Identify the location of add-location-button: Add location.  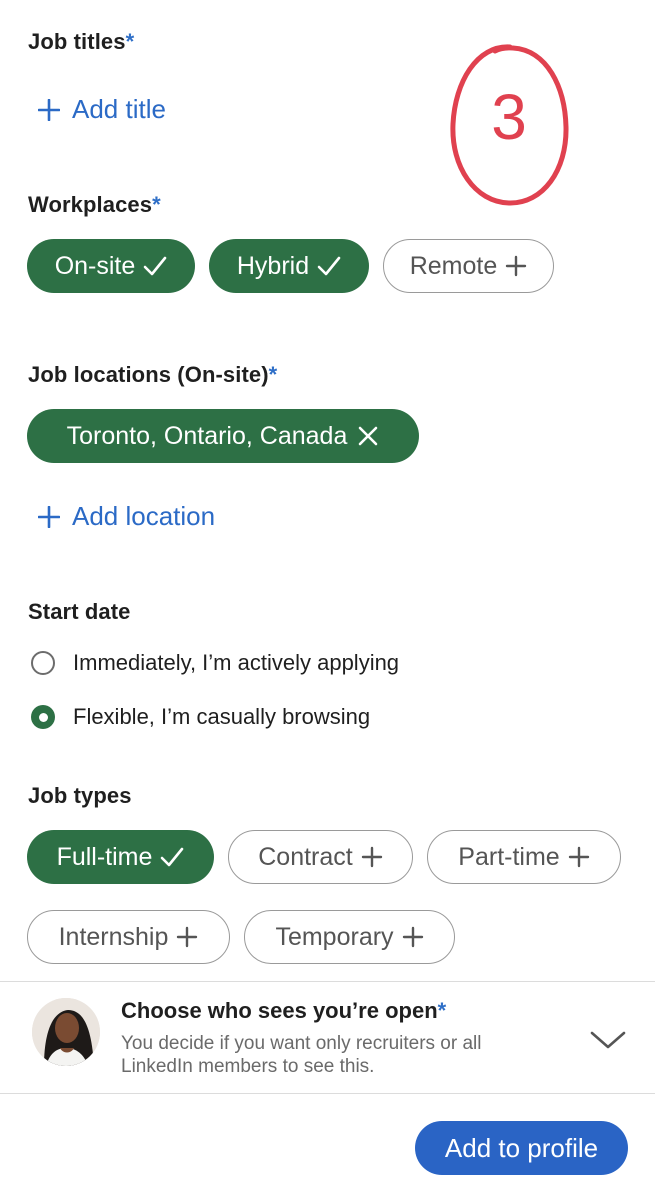
(126, 516).